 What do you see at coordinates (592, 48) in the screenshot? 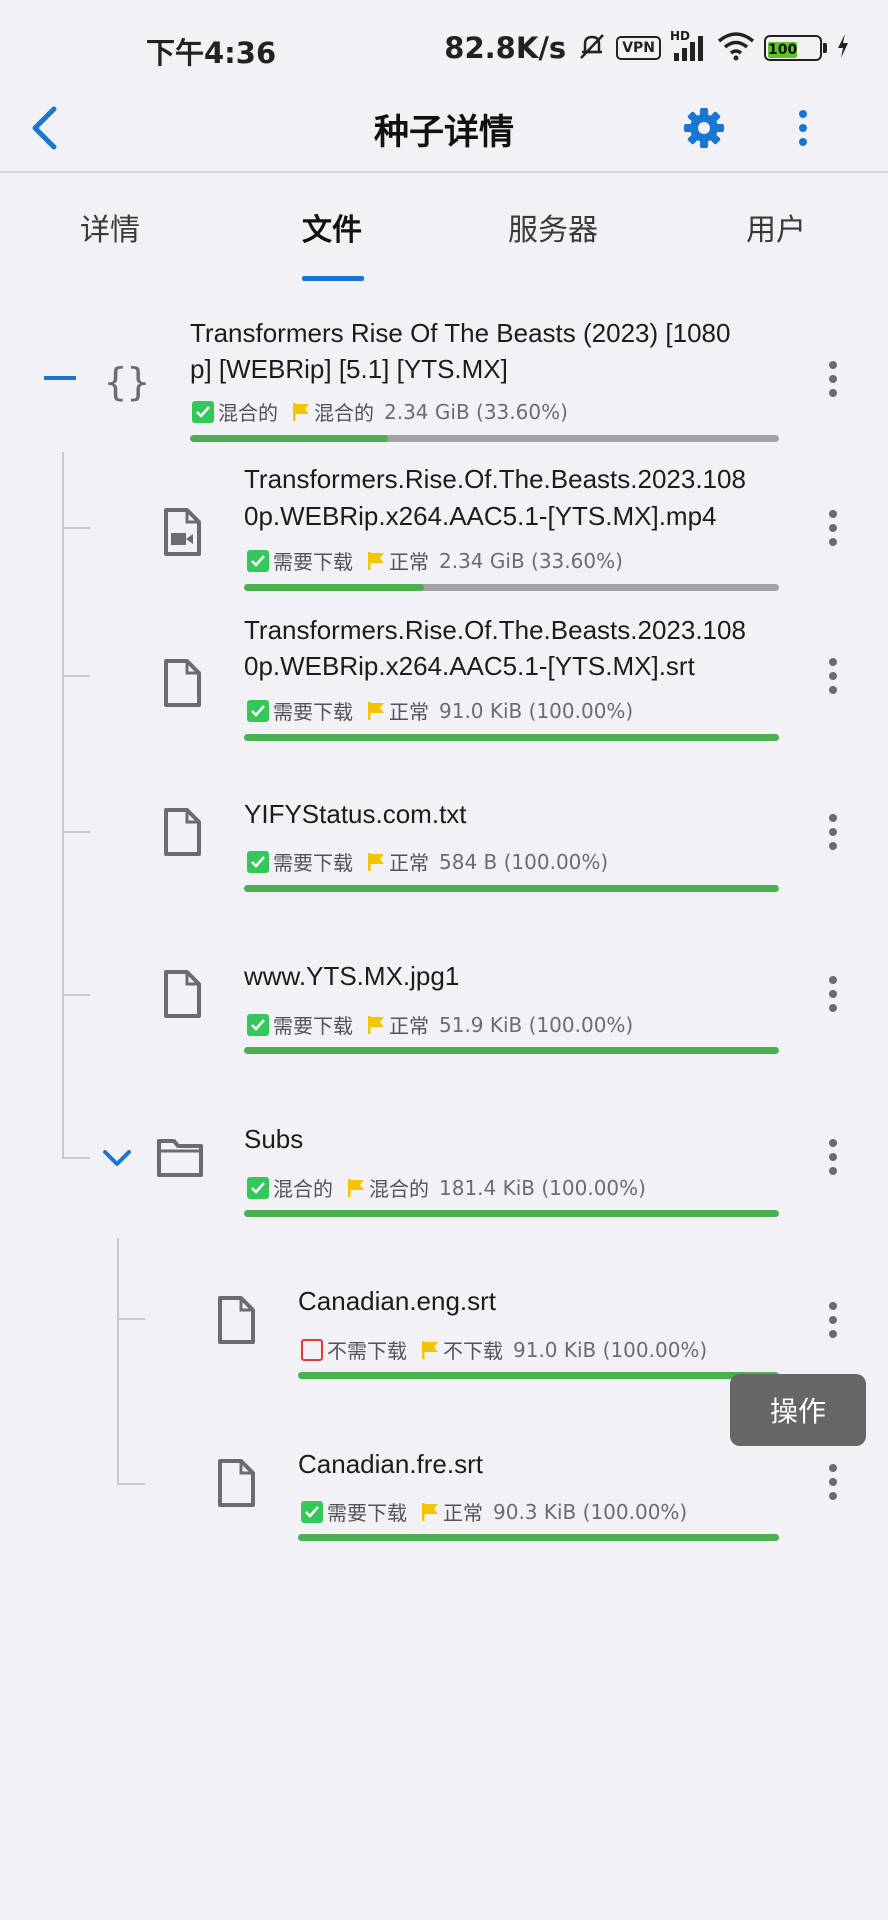
I see `mute-alarm-icon` at bounding box center [592, 48].